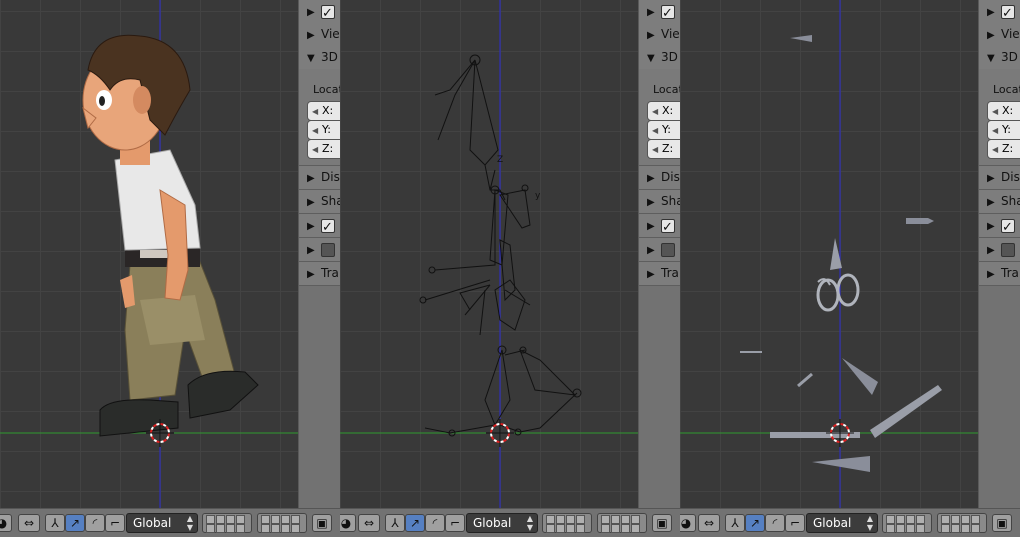  I want to click on viewport-header-1: ◕ ⇔ ⅄ ↗ ◜ ⌐ Global▲▼ ▣, so click(170, 522).